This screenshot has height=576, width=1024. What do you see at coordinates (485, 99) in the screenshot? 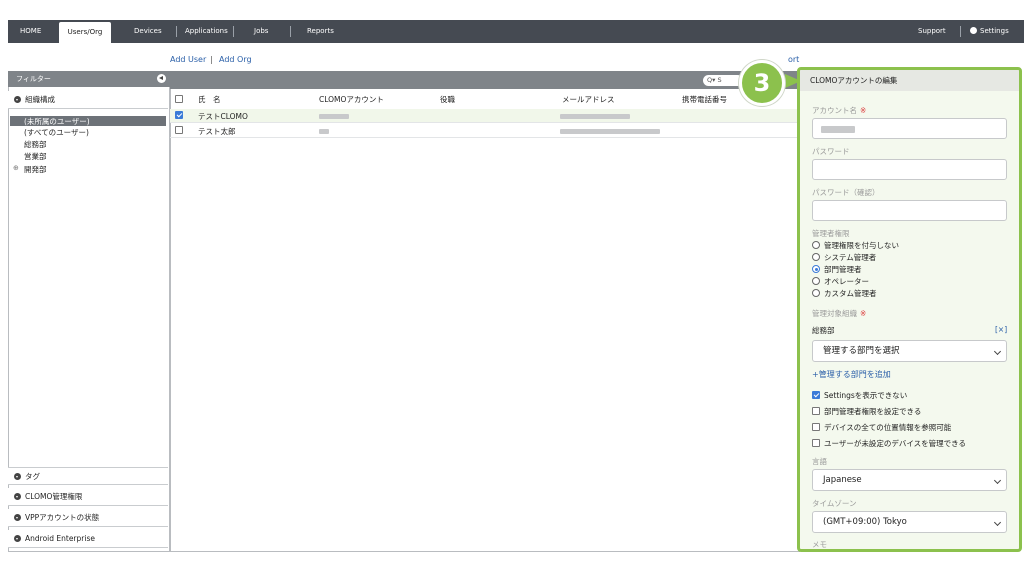
I see `table-header: 氏 名 CLOMOアカウント 役職 メールアドレス 携帯電話番号` at bounding box center [485, 99].